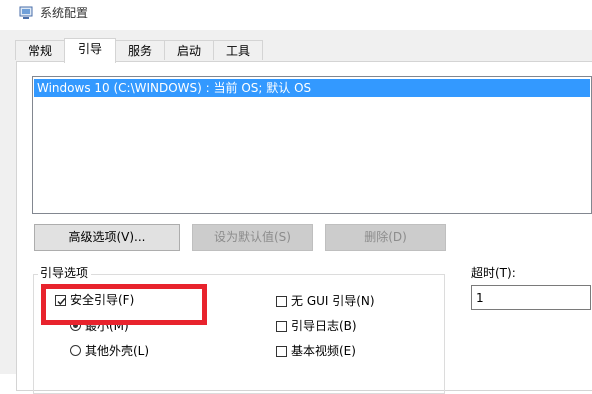 The image size is (592, 394). What do you see at coordinates (252, 237) in the screenshot?
I see `set-default-button: 设为默认值(S)` at bounding box center [252, 237].